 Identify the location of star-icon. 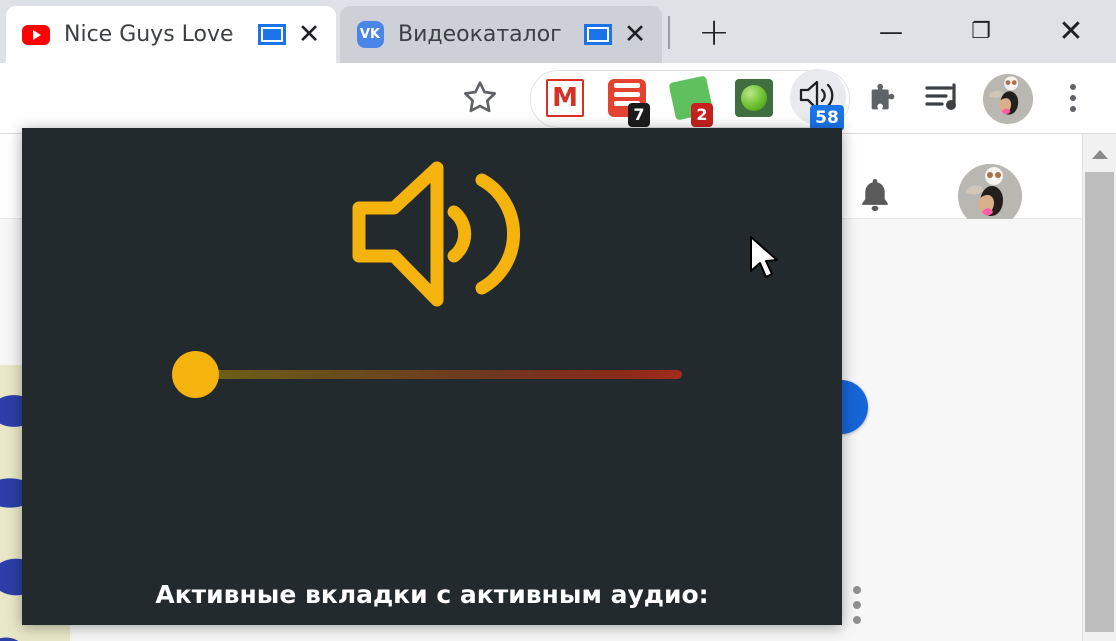
(480, 98).